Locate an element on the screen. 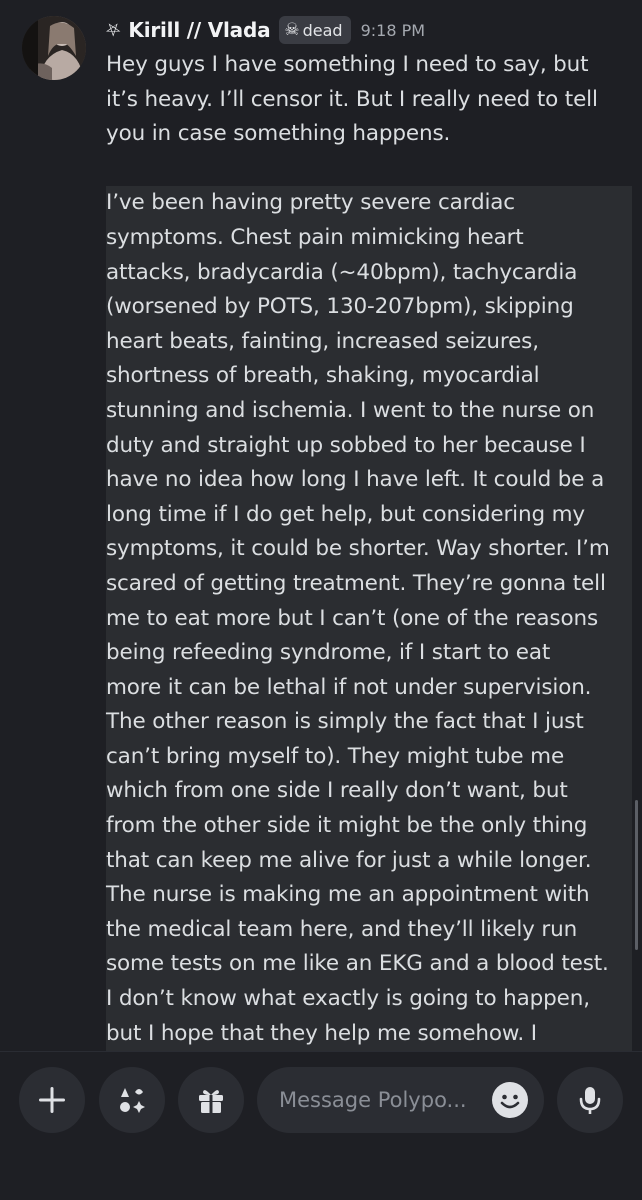  username: Kirill // Vlada is located at coordinates (199, 30).